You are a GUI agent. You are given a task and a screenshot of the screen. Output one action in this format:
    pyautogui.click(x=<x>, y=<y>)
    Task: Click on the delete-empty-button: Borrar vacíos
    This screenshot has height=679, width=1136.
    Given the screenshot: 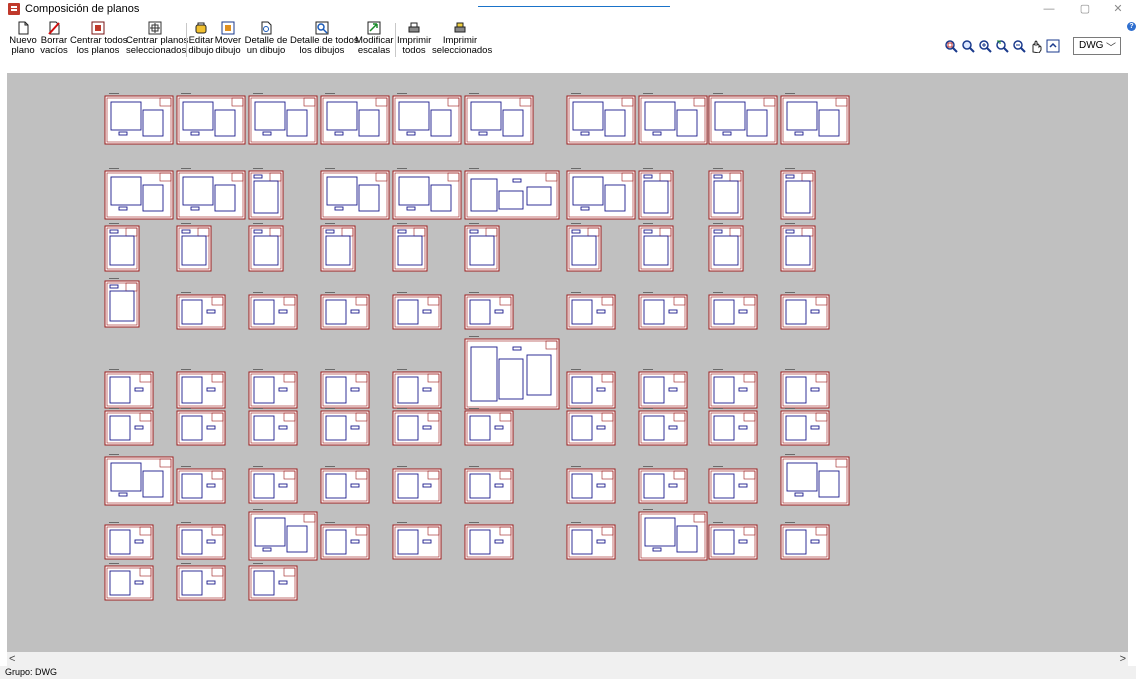 What is the action you would take?
    pyautogui.click(x=54, y=41)
    